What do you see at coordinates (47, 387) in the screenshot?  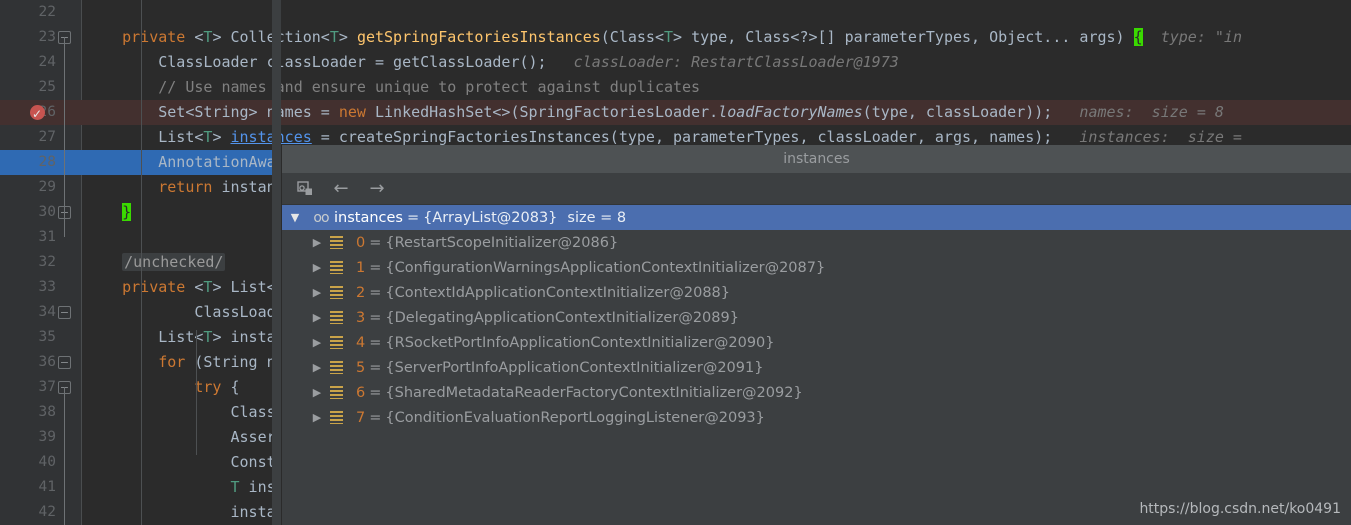 I see `line-number: 37` at bounding box center [47, 387].